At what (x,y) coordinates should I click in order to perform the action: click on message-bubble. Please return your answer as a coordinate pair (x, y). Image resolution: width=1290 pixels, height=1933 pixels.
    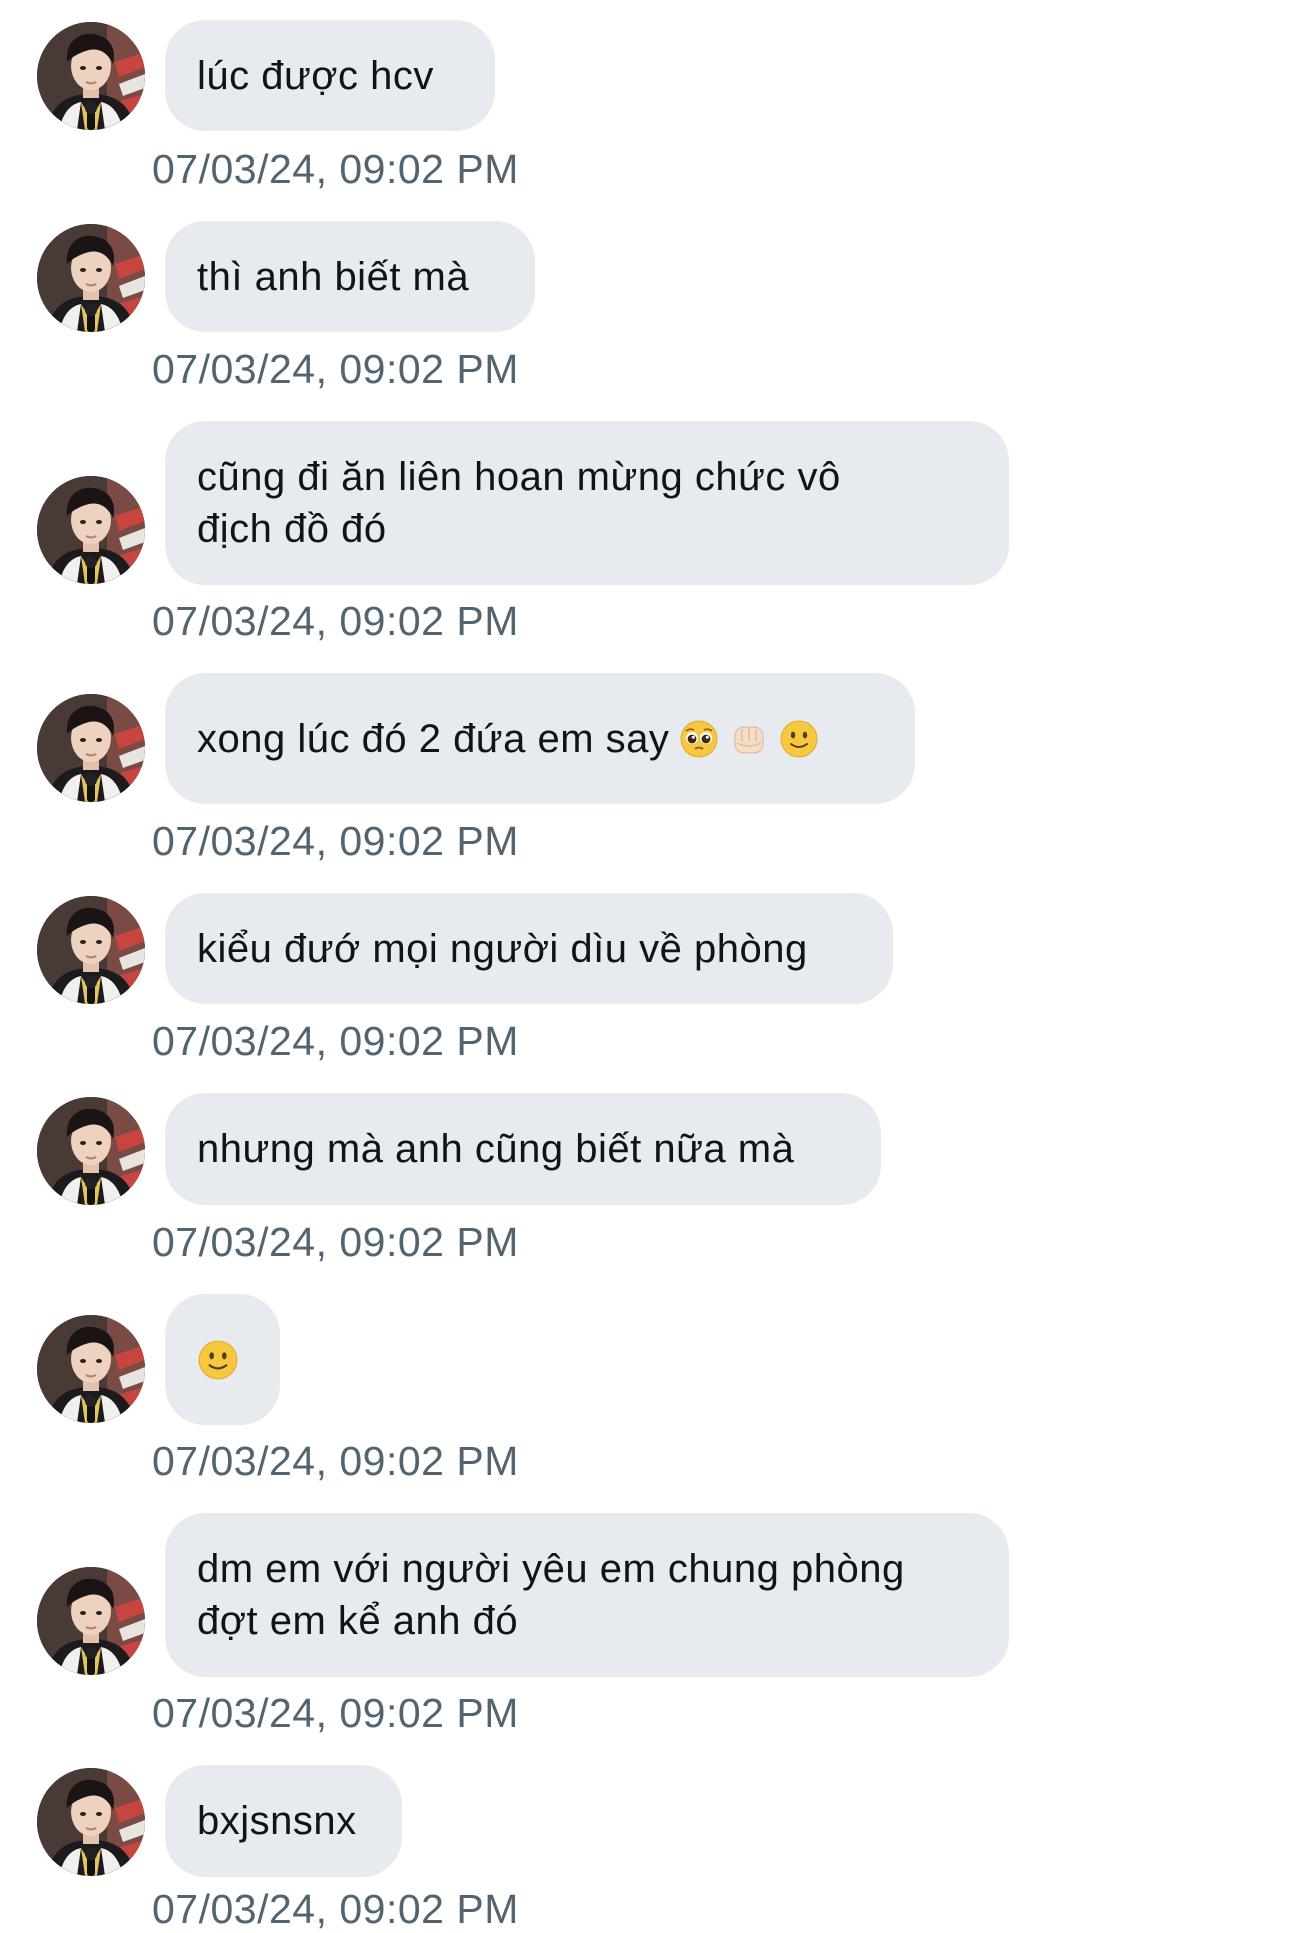
    Looking at the image, I should click on (222, 1359).